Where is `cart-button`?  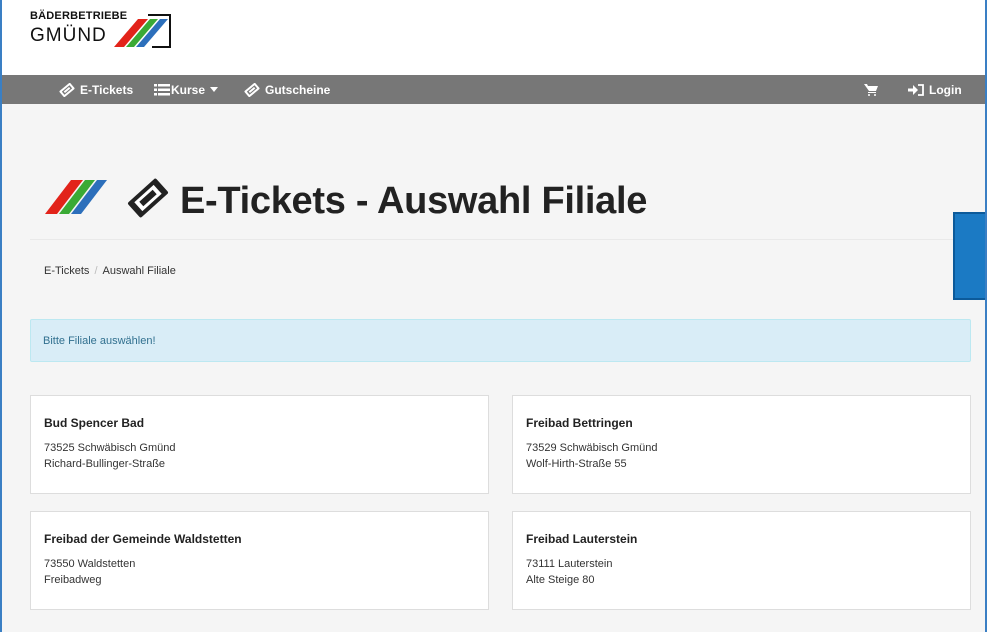 cart-button is located at coordinates (871, 89).